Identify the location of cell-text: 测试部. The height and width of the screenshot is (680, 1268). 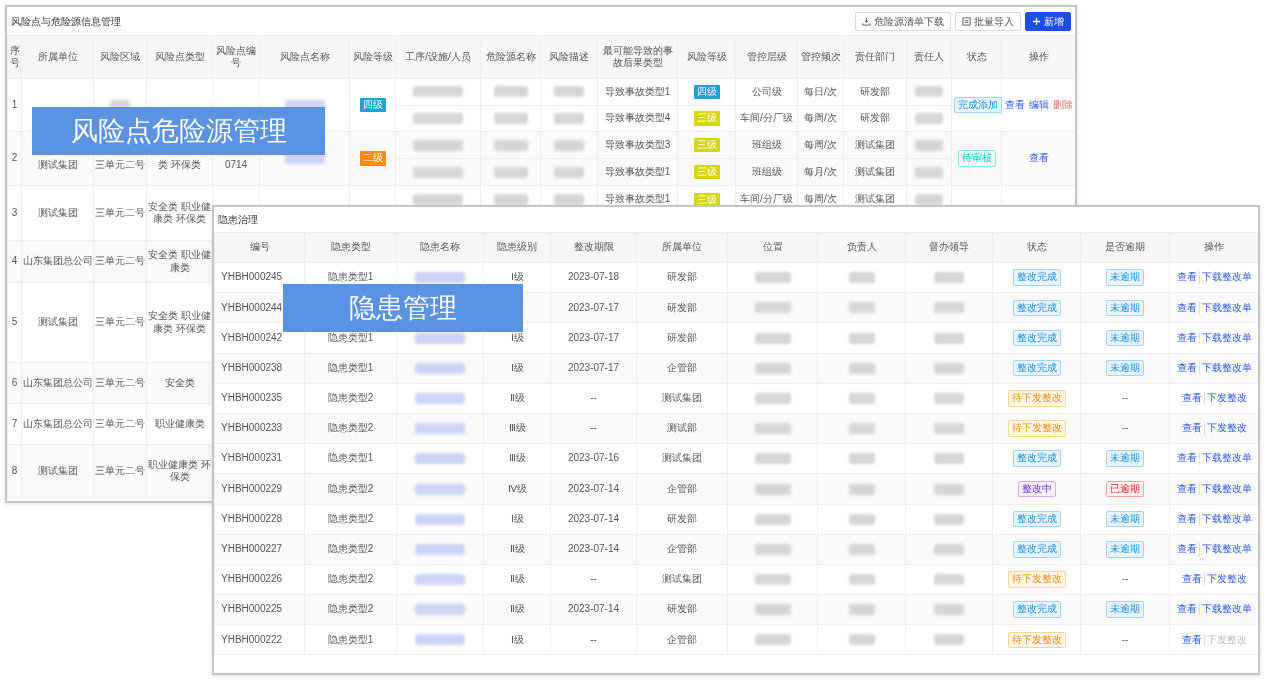
(682, 428).